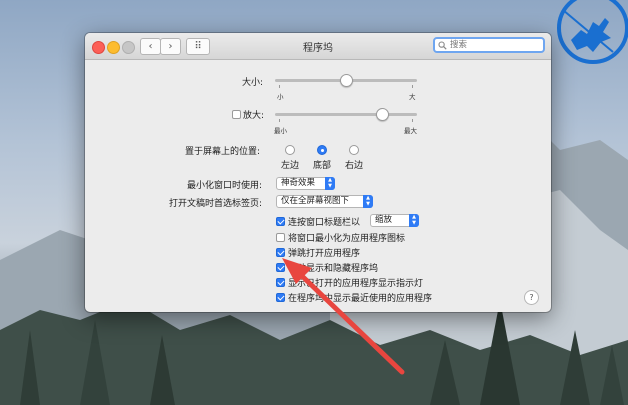 The image size is (628, 405). Describe the element at coordinates (280, 221) in the screenshot. I see `double-click-titlebar-checkbox` at that location.